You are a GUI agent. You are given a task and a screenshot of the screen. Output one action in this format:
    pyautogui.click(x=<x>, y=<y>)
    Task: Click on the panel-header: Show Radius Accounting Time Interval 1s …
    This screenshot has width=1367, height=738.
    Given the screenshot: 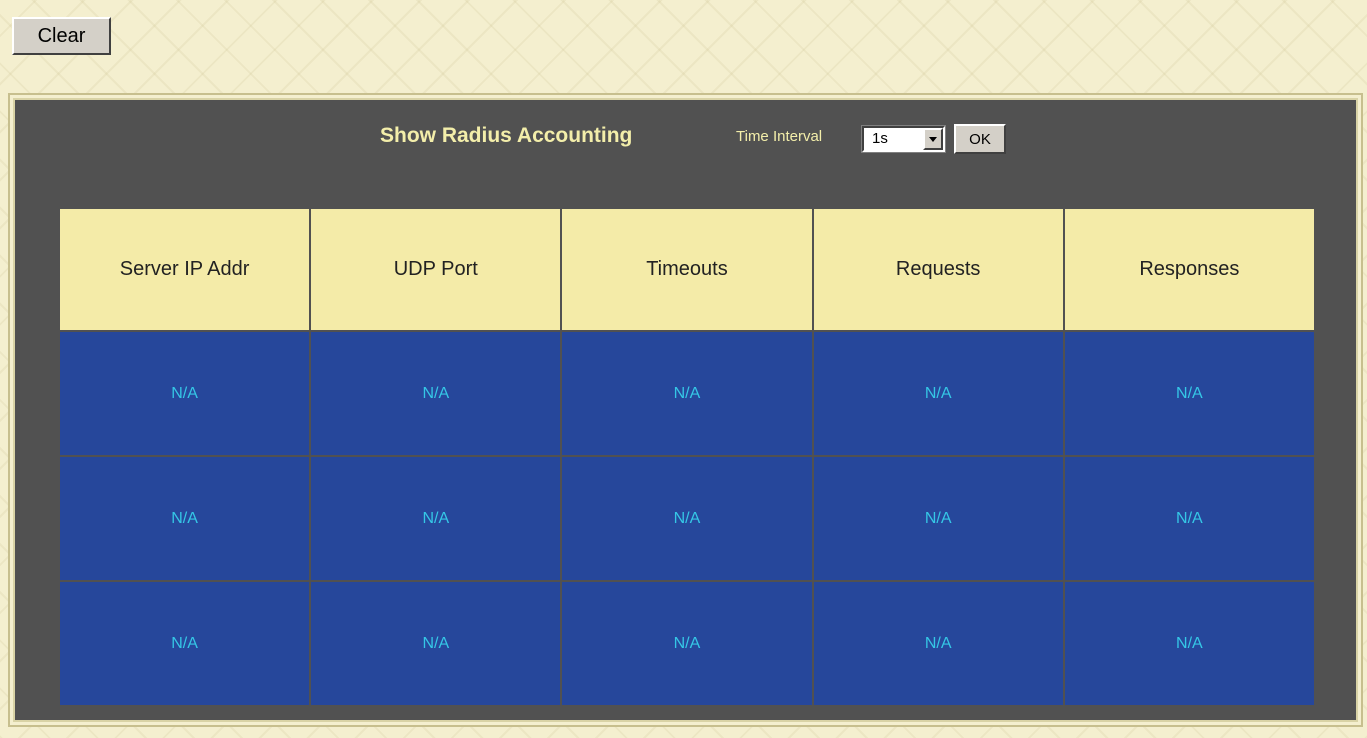 What is the action you would take?
    pyautogui.click(x=685, y=137)
    